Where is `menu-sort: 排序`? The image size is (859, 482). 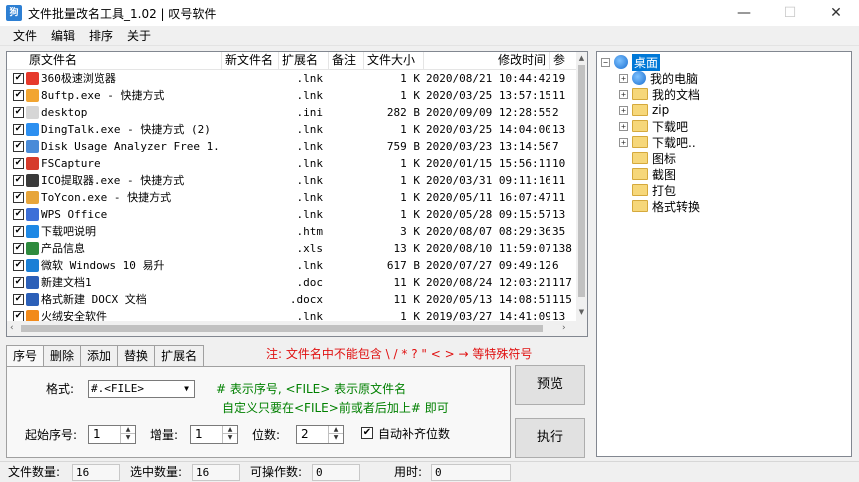 menu-sort: 排序 is located at coordinates (101, 35).